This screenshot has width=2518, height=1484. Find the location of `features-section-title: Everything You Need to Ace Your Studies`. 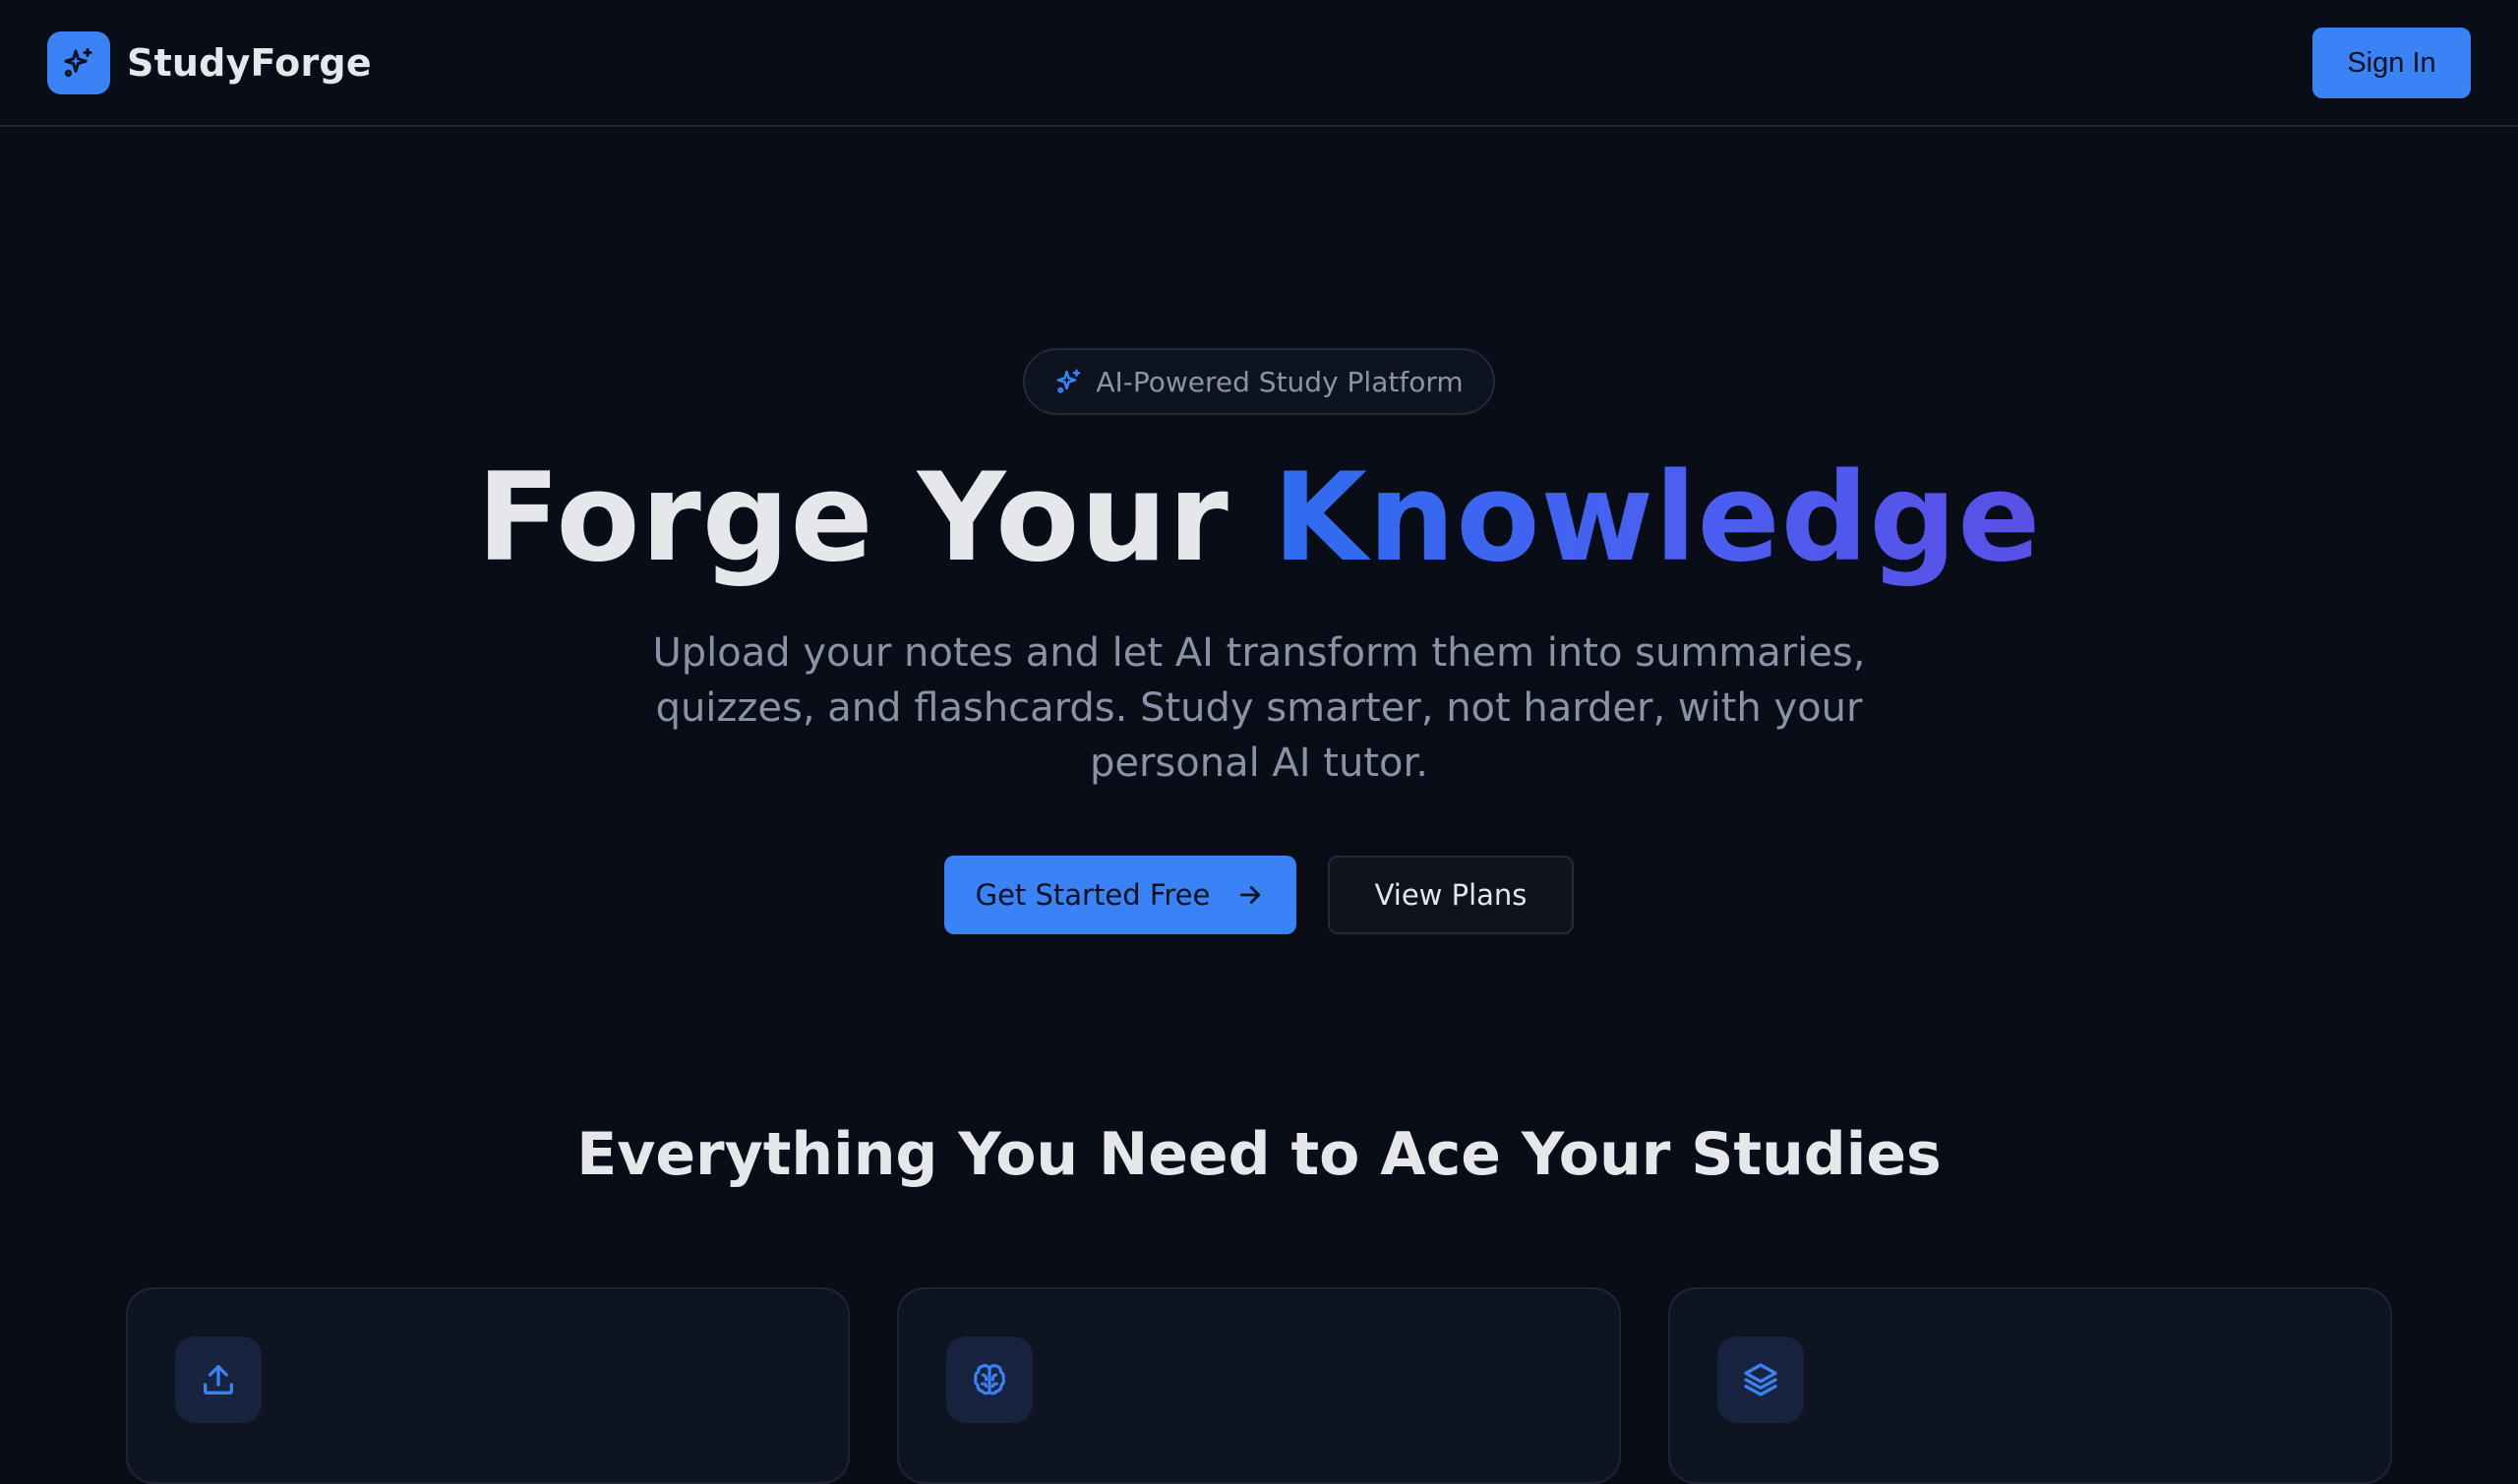

features-section-title: Everything You Need to Ace Your Studies is located at coordinates (1259, 1154).